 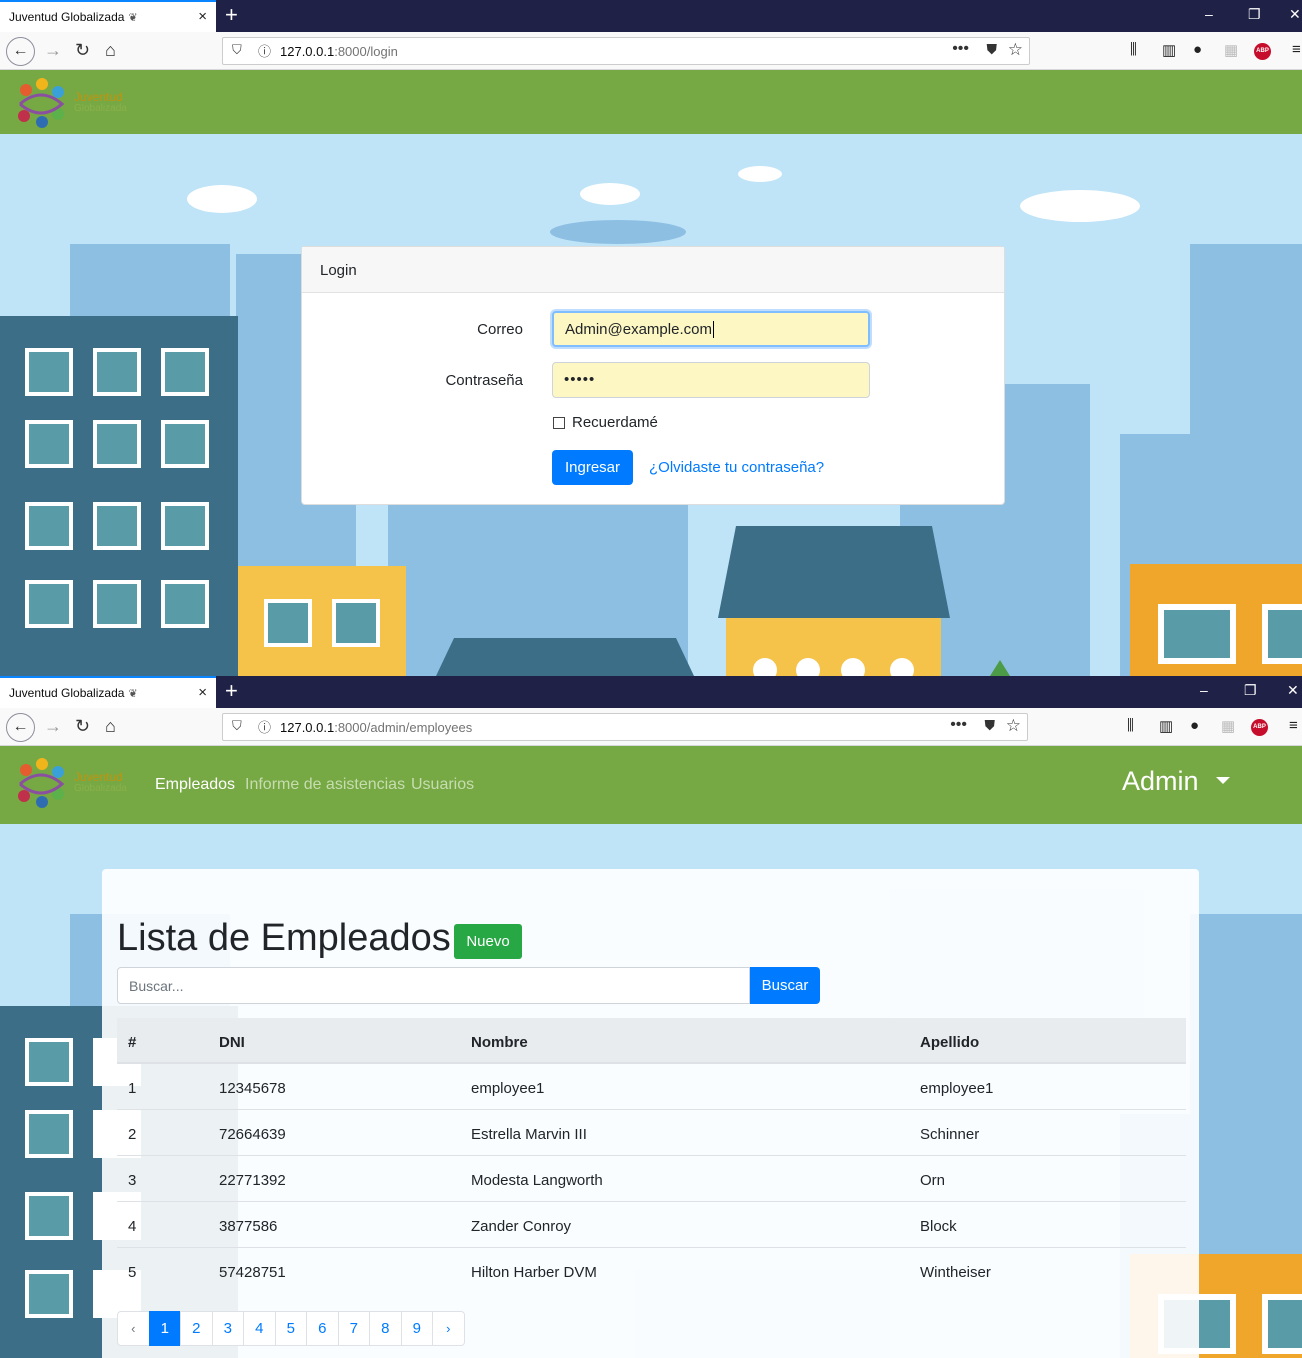 What do you see at coordinates (957, 1088) in the screenshot?
I see `cell-apellido: employee1` at bounding box center [957, 1088].